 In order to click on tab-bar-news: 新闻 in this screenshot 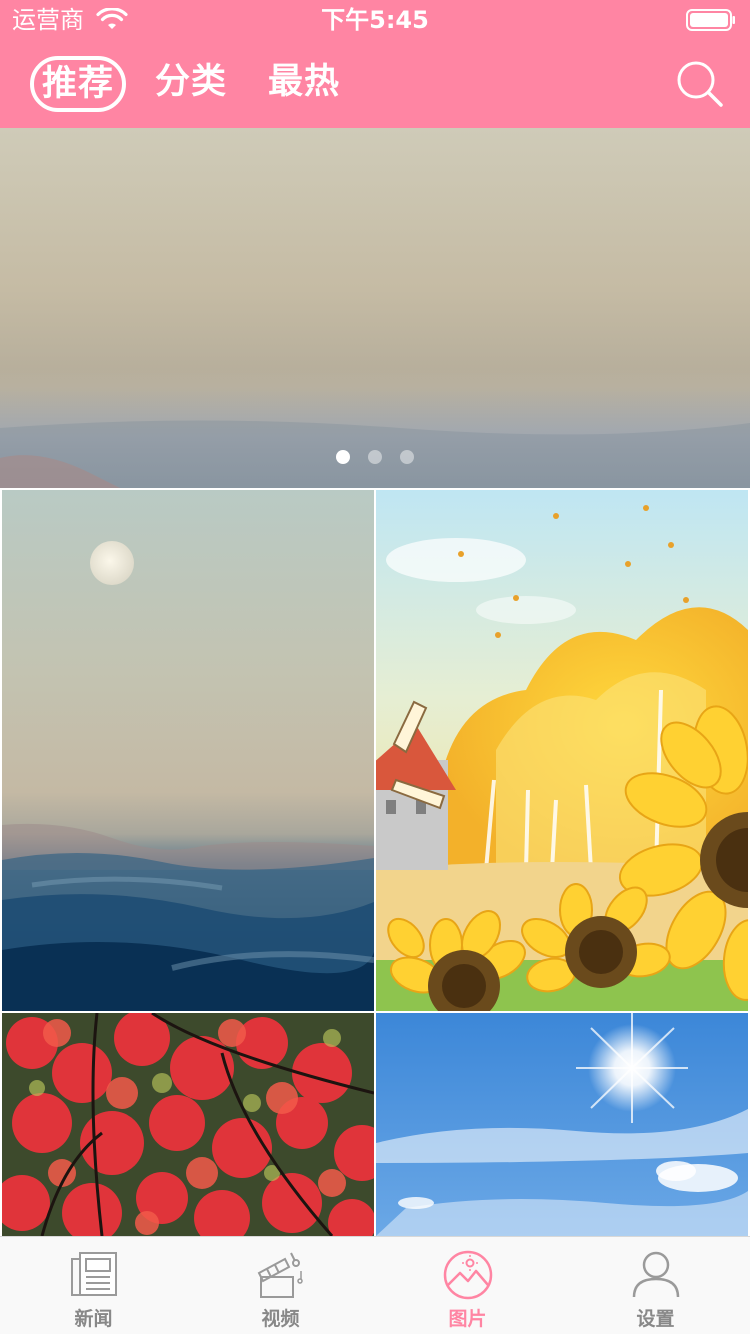, I will do `click(93, 1285)`.